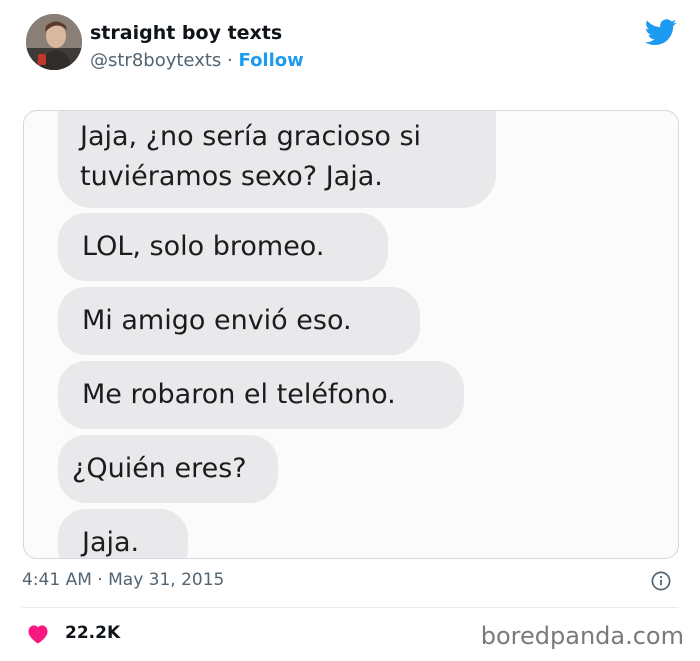  What do you see at coordinates (168, 469) in the screenshot?
I see `message-bubble: ¿Quién eres?` at bounding box center [168, 469].